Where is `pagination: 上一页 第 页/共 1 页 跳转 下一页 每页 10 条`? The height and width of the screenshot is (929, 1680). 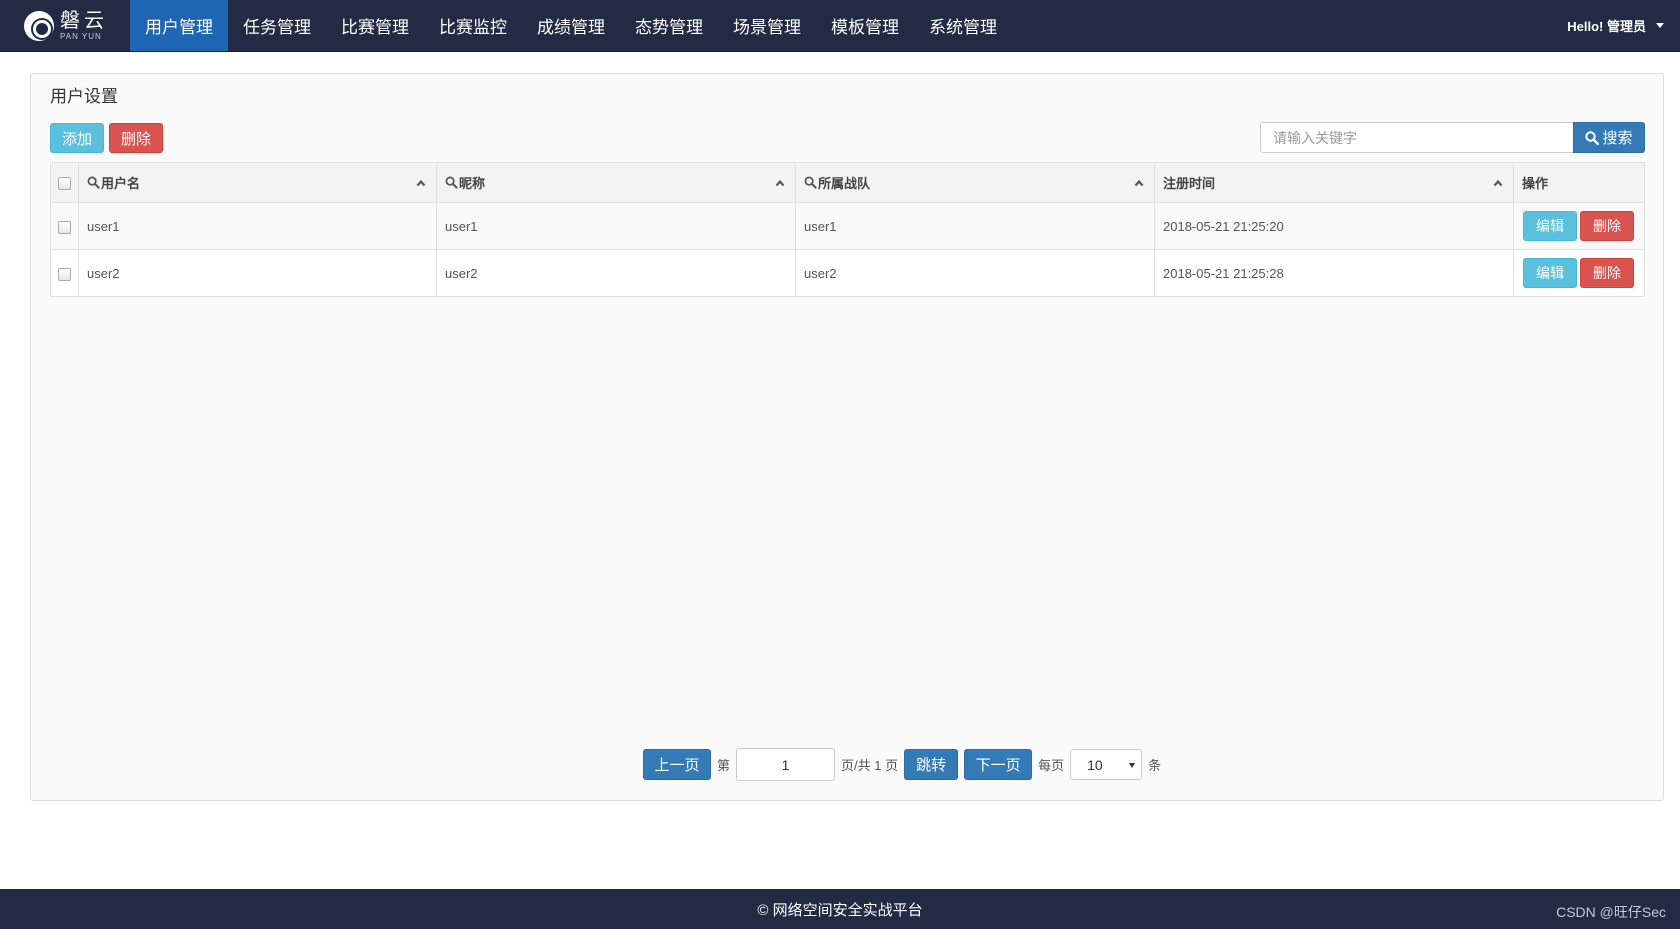 pagination: 上一页 第 页/共 1 页 跳转 下一页 每页 10 条 is located at coordinates (902, 764).